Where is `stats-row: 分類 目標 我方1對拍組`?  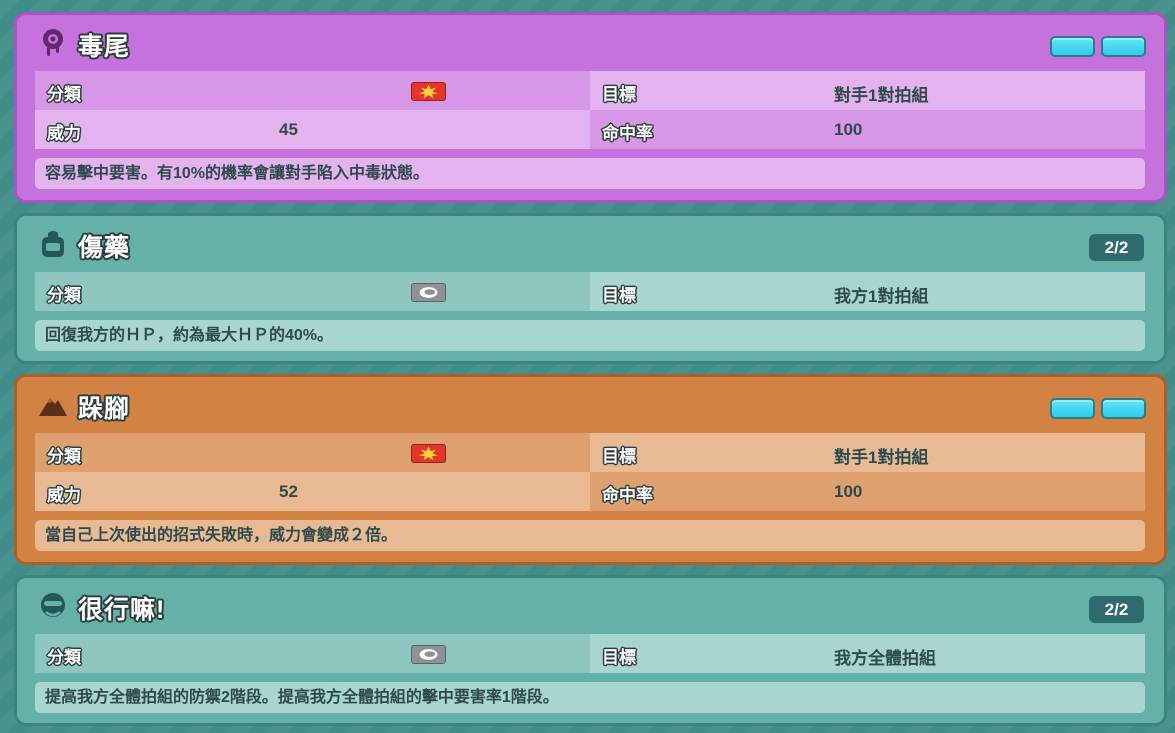 stats-row: 分類 目標 我方1對拍組 is located at coordinates (590, 291).